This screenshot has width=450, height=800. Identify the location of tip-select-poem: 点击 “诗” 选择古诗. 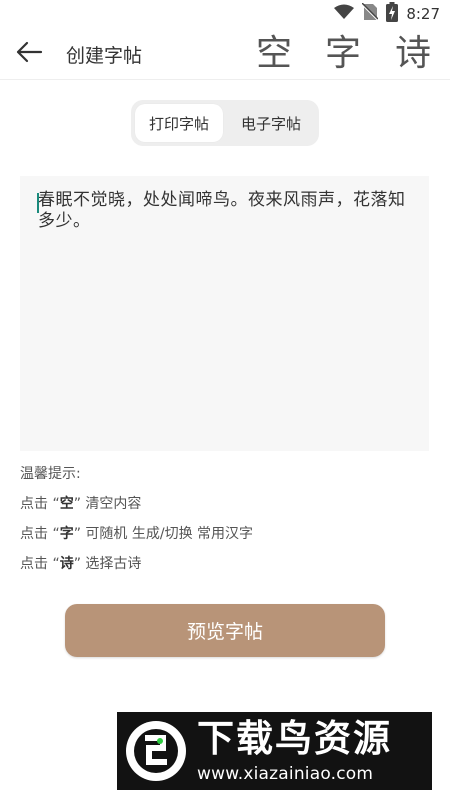
(81, 564).